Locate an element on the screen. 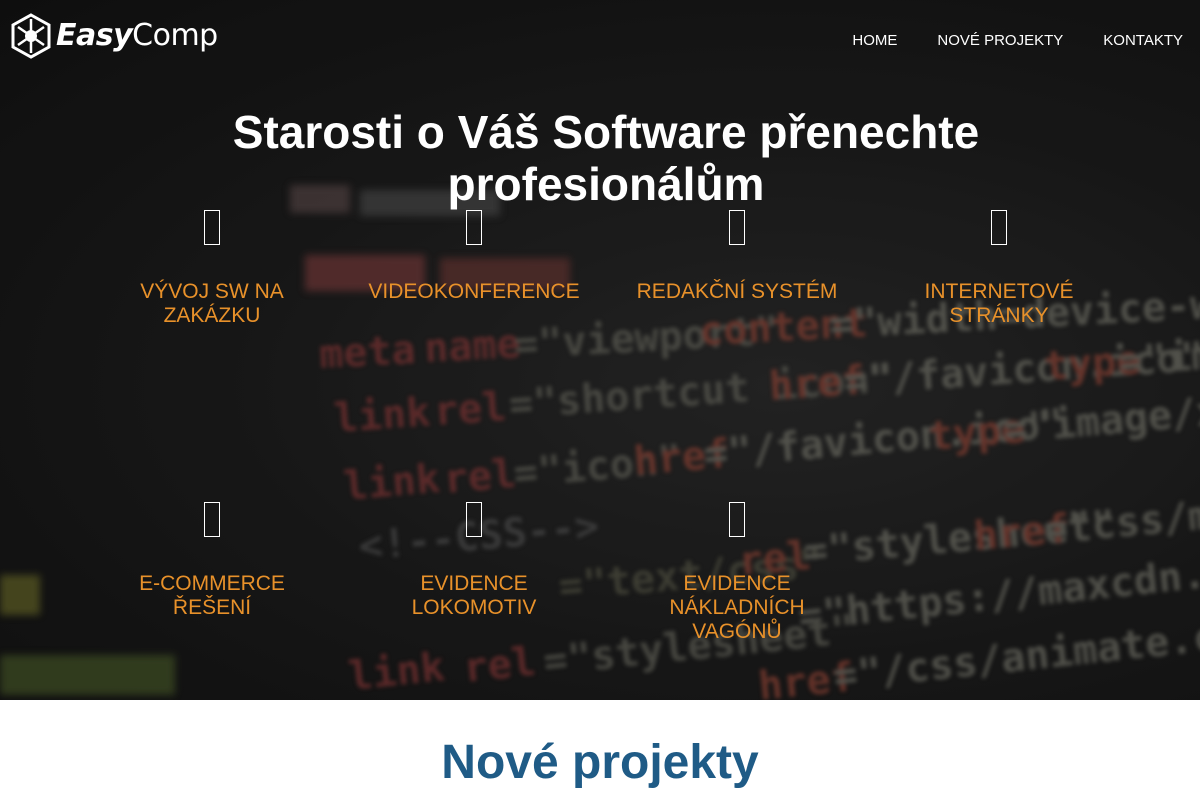  service-websites: INTERNETOVÉ STRÁNKY is located at coordinates (999, 269).